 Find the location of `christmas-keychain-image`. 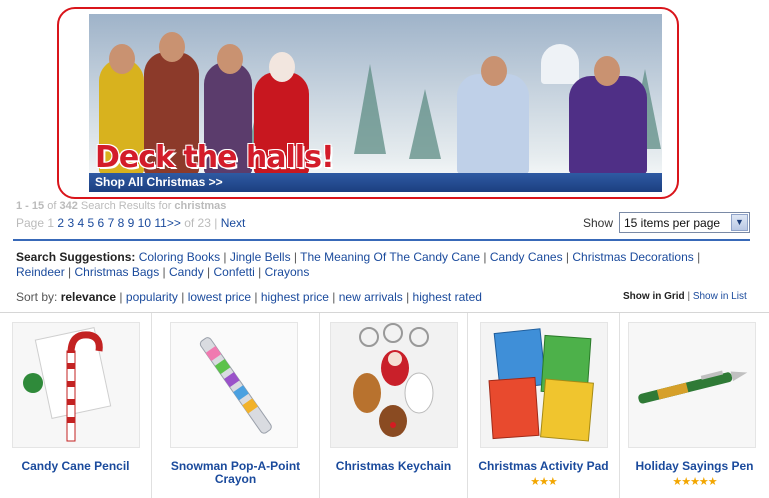

christmas-keychain-image is located at coordinates (393, 380).